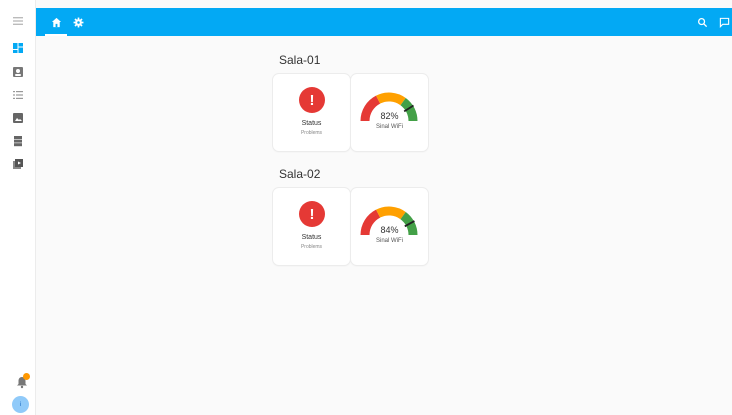  I want to click on storage-icon, so click(18, 141).